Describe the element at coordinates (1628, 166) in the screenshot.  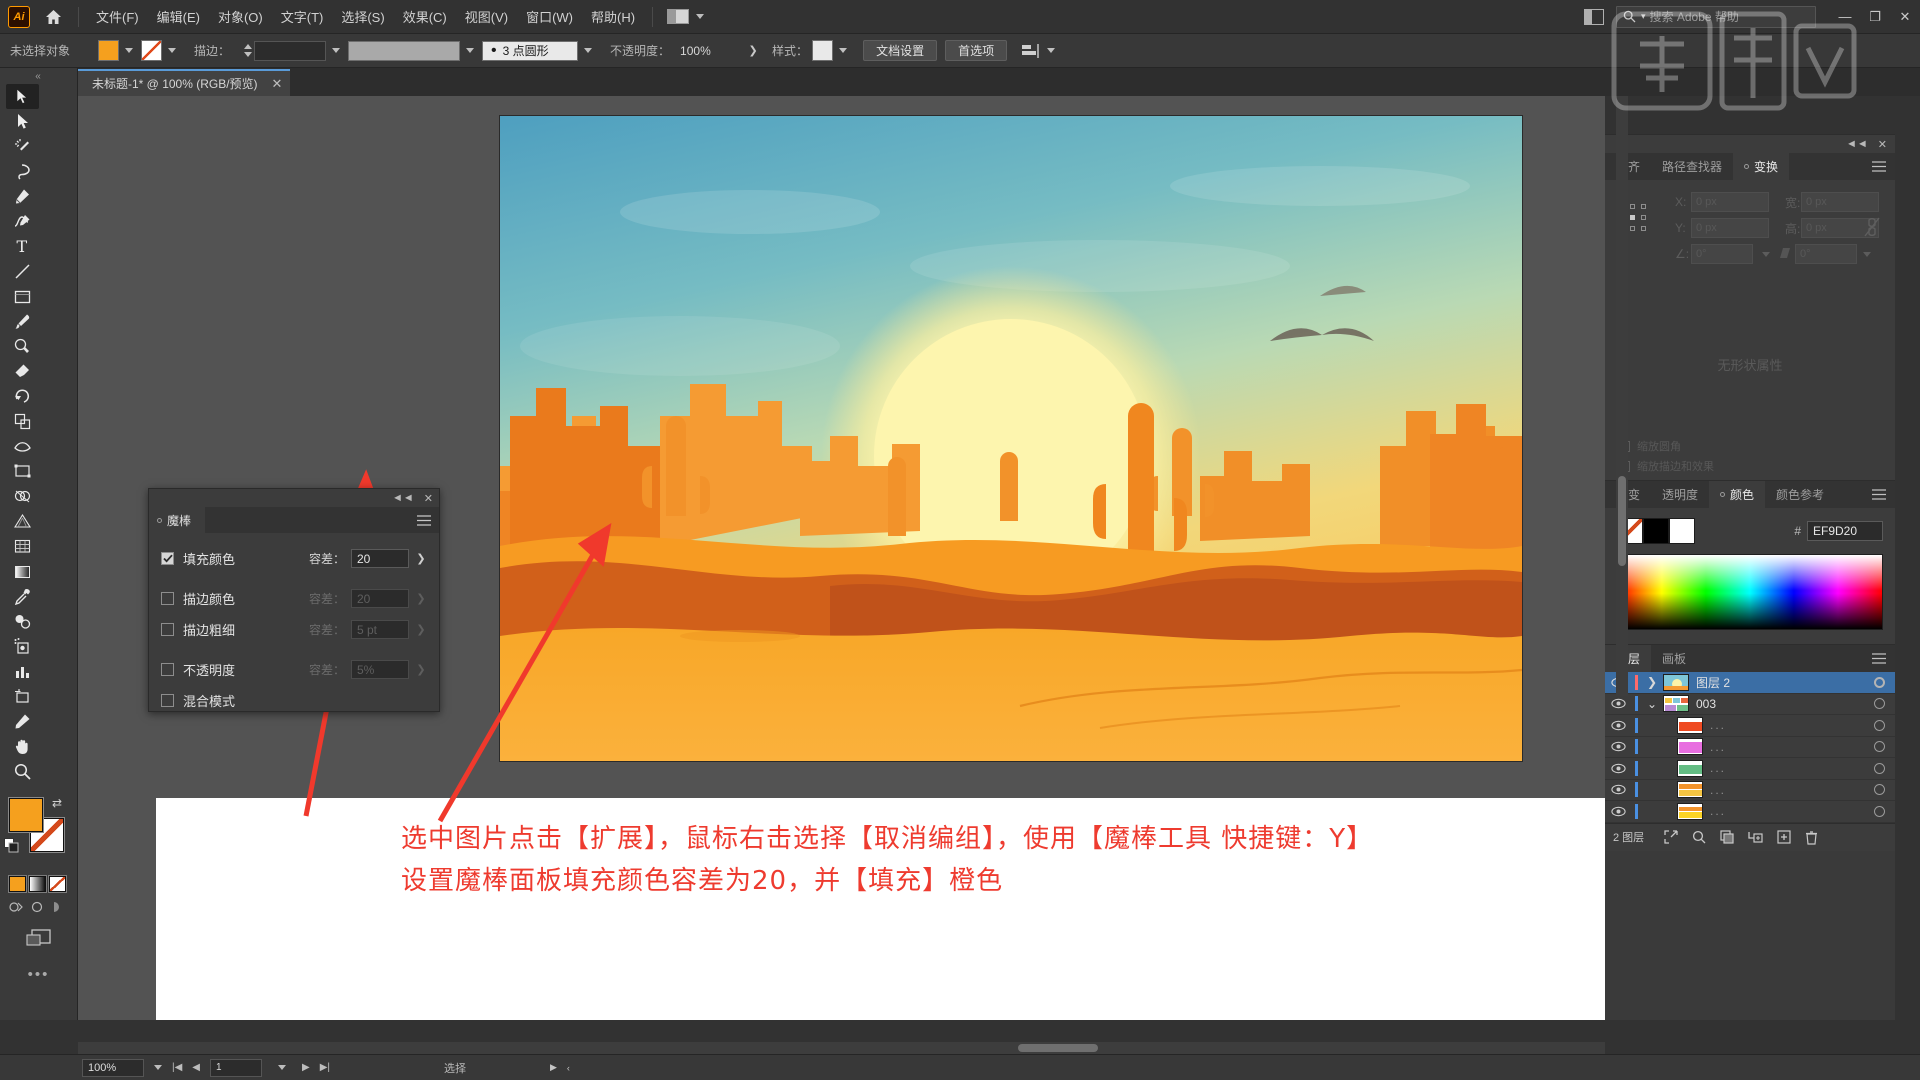
I see `tab-align: 对齐` at that location.